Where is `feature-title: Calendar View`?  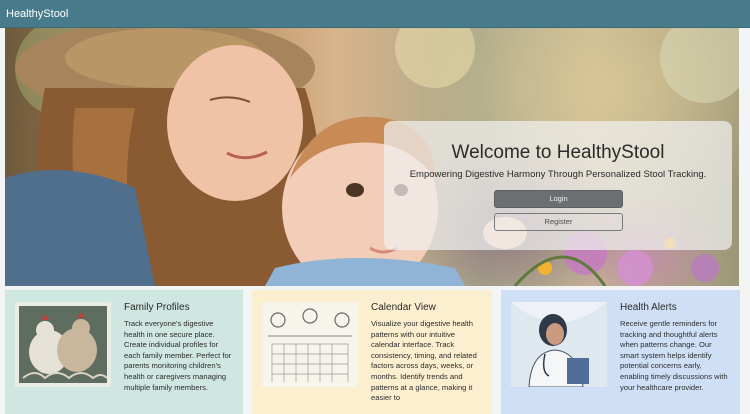
feature-title: Calendar View is located at coordinates (403, 307).